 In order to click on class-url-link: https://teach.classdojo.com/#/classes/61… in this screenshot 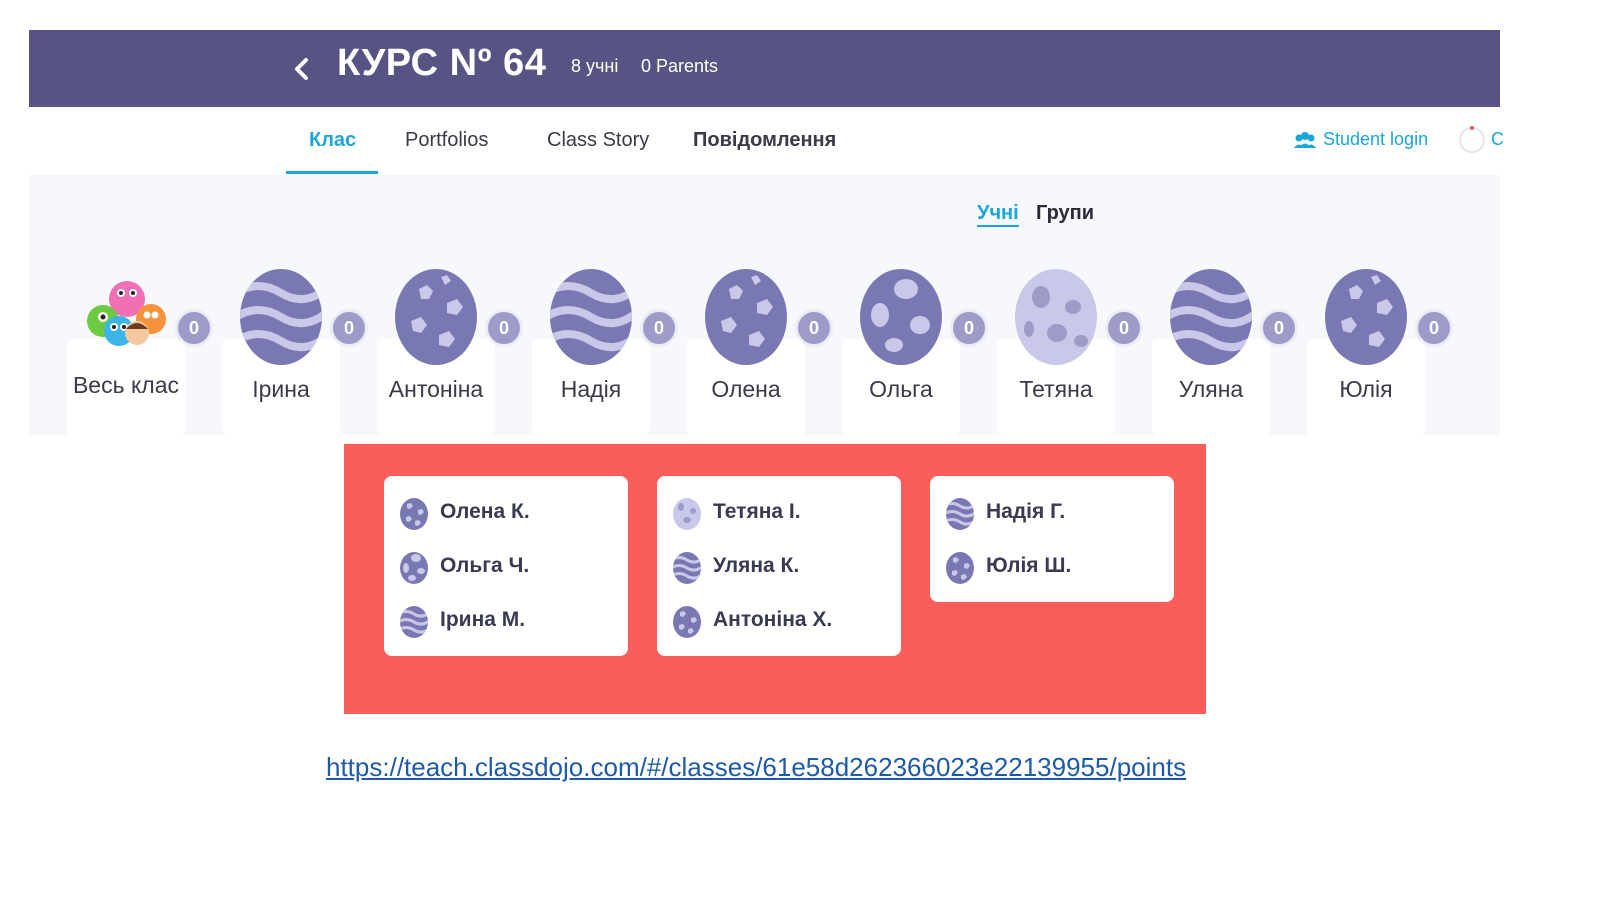, I will do `click(756, 767)`.